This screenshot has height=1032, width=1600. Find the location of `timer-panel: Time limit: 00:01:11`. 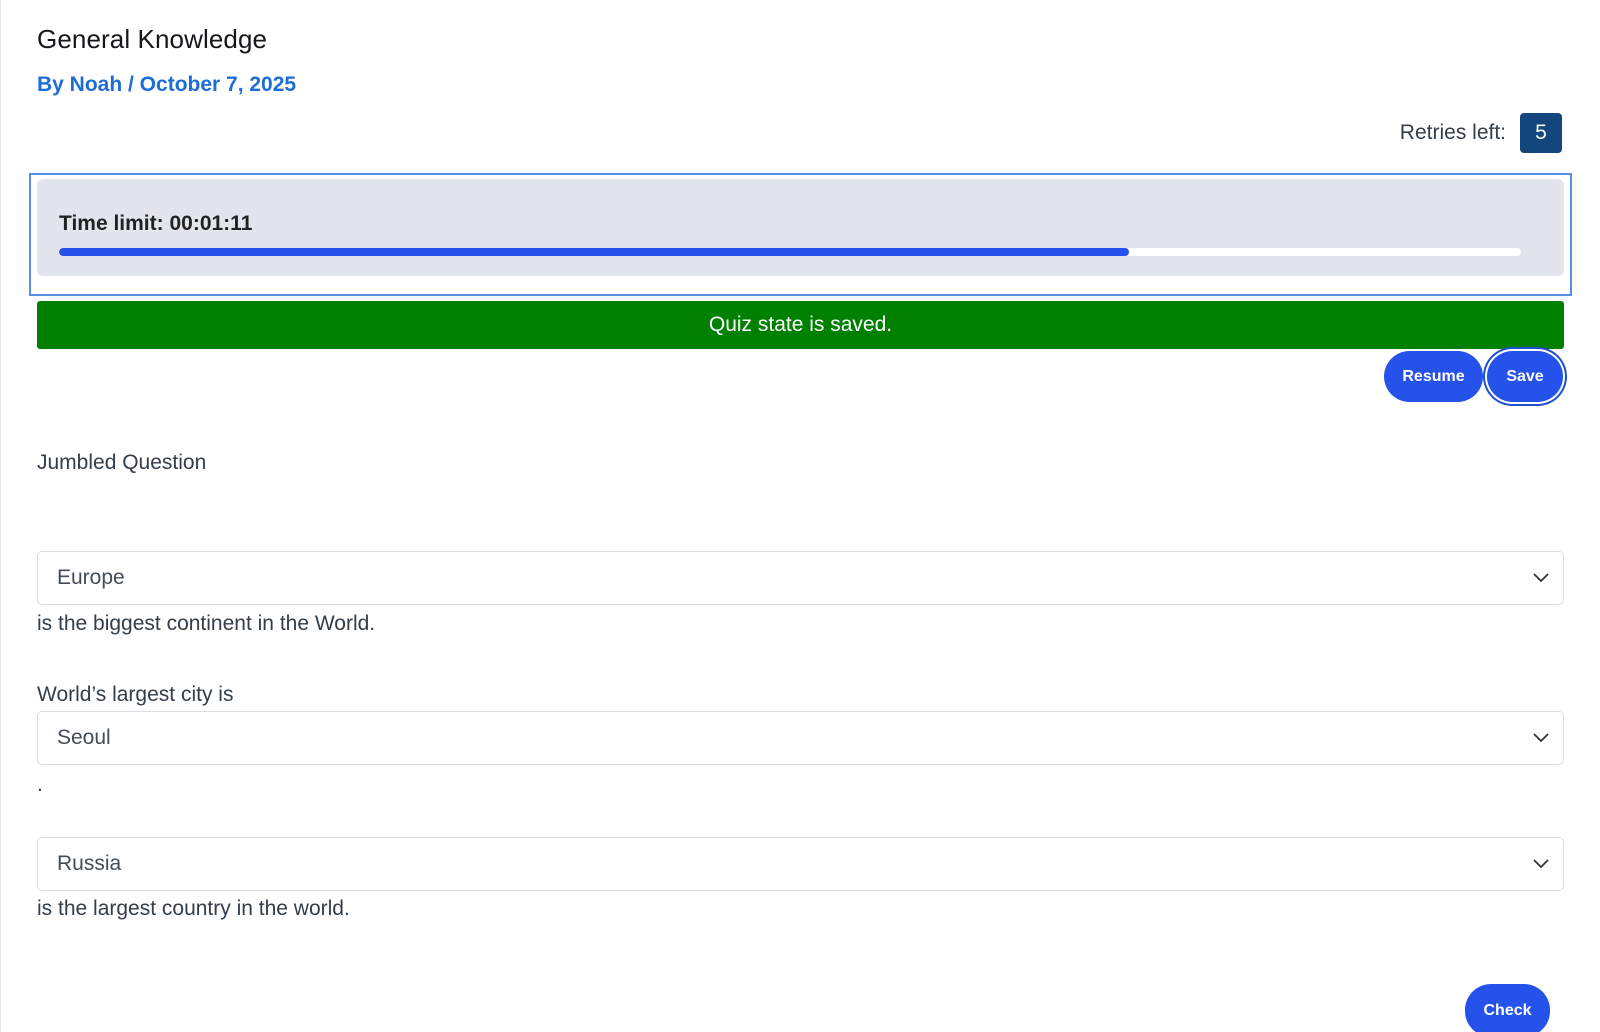

timer-panel: Time limit: 00:01:11 is located at coordinates (800, 227).